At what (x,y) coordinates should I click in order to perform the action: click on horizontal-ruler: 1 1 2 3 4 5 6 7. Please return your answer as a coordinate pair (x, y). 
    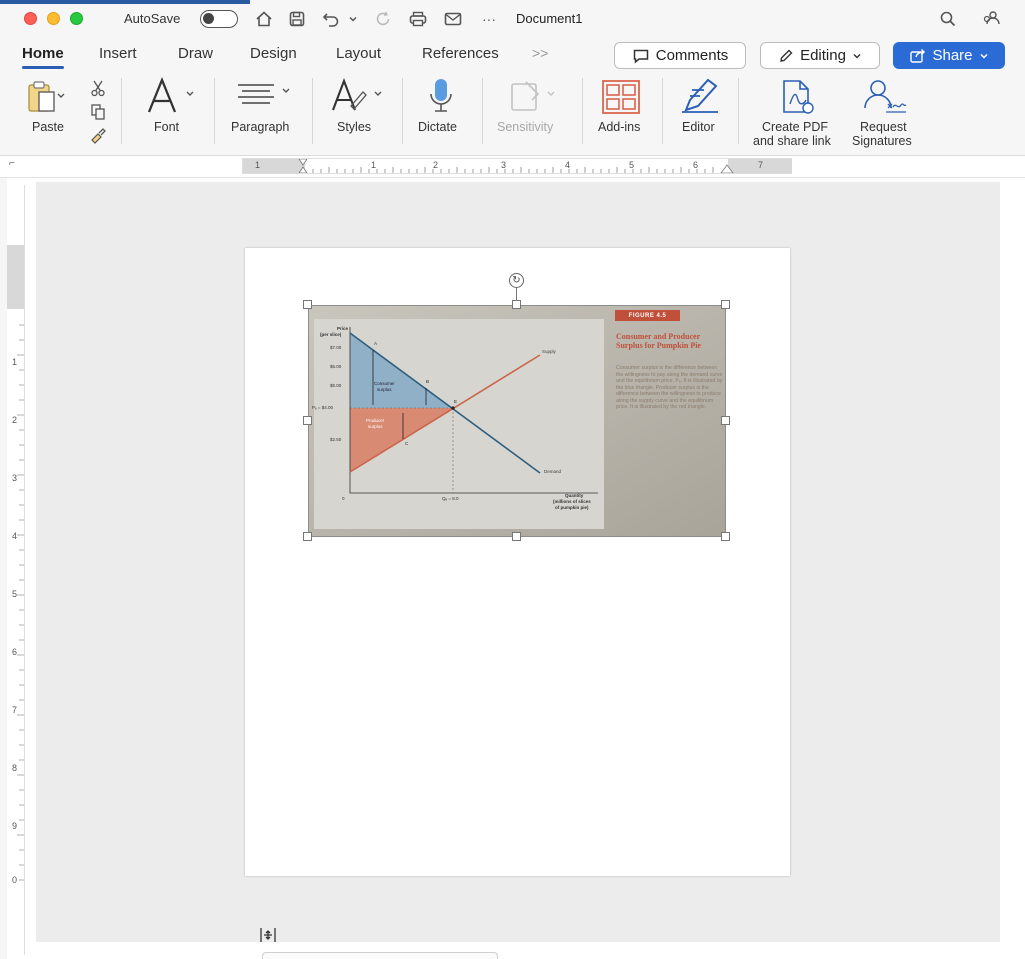
    Looking at the image, I should click on (517, 166).